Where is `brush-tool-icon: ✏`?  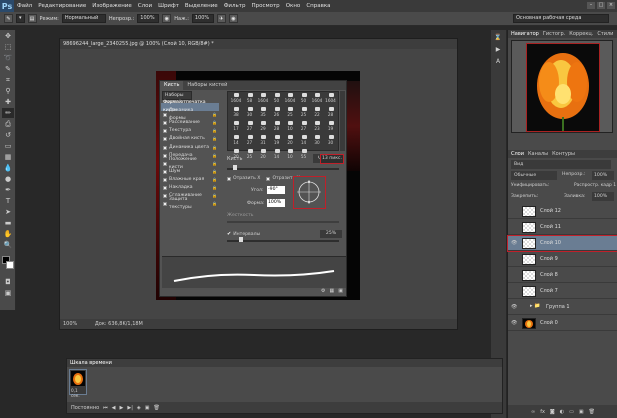
brush-tool-icon: ✏ is located at coordinates (8, 113).